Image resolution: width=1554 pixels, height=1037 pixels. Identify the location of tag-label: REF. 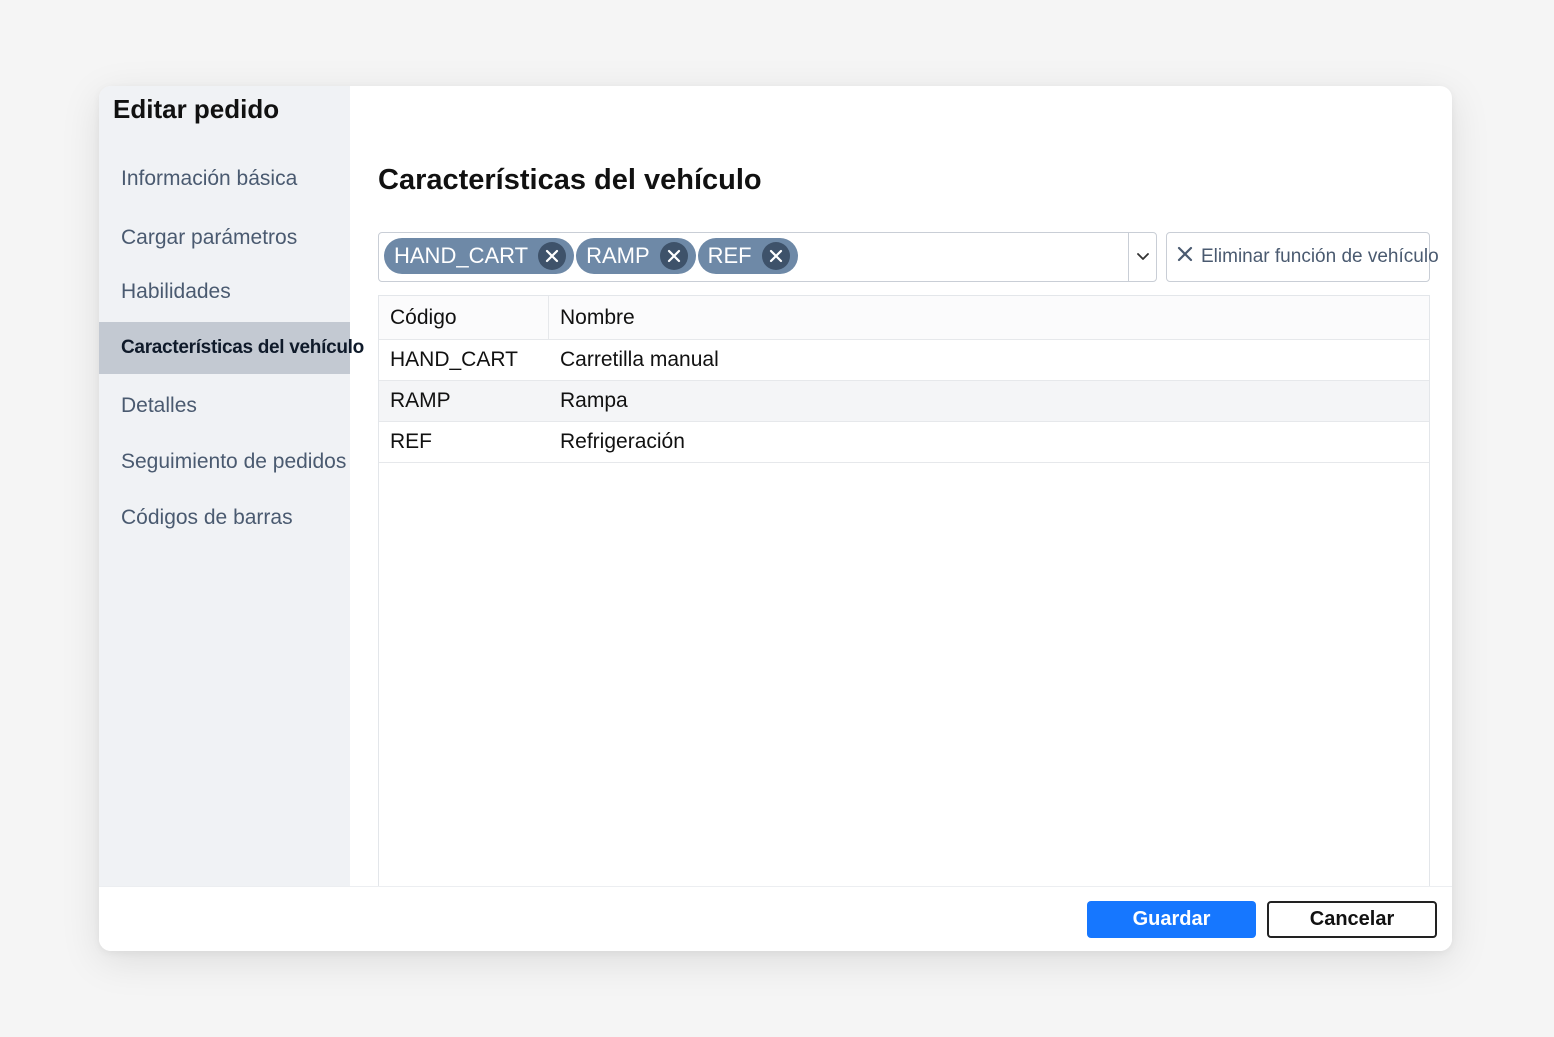
(729, 255).